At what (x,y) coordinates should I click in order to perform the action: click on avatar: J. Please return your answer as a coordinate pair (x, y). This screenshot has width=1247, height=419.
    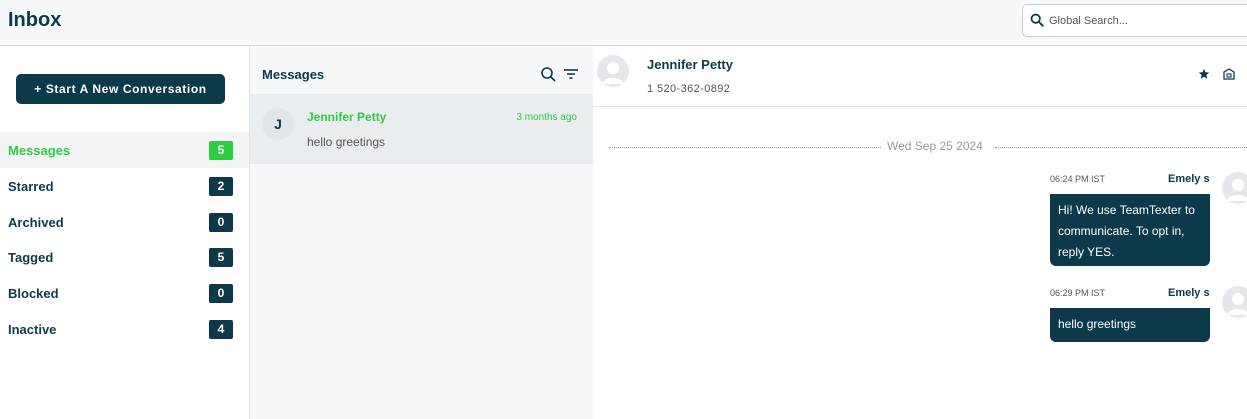
    Looking at the image, I should click on (278, 124).